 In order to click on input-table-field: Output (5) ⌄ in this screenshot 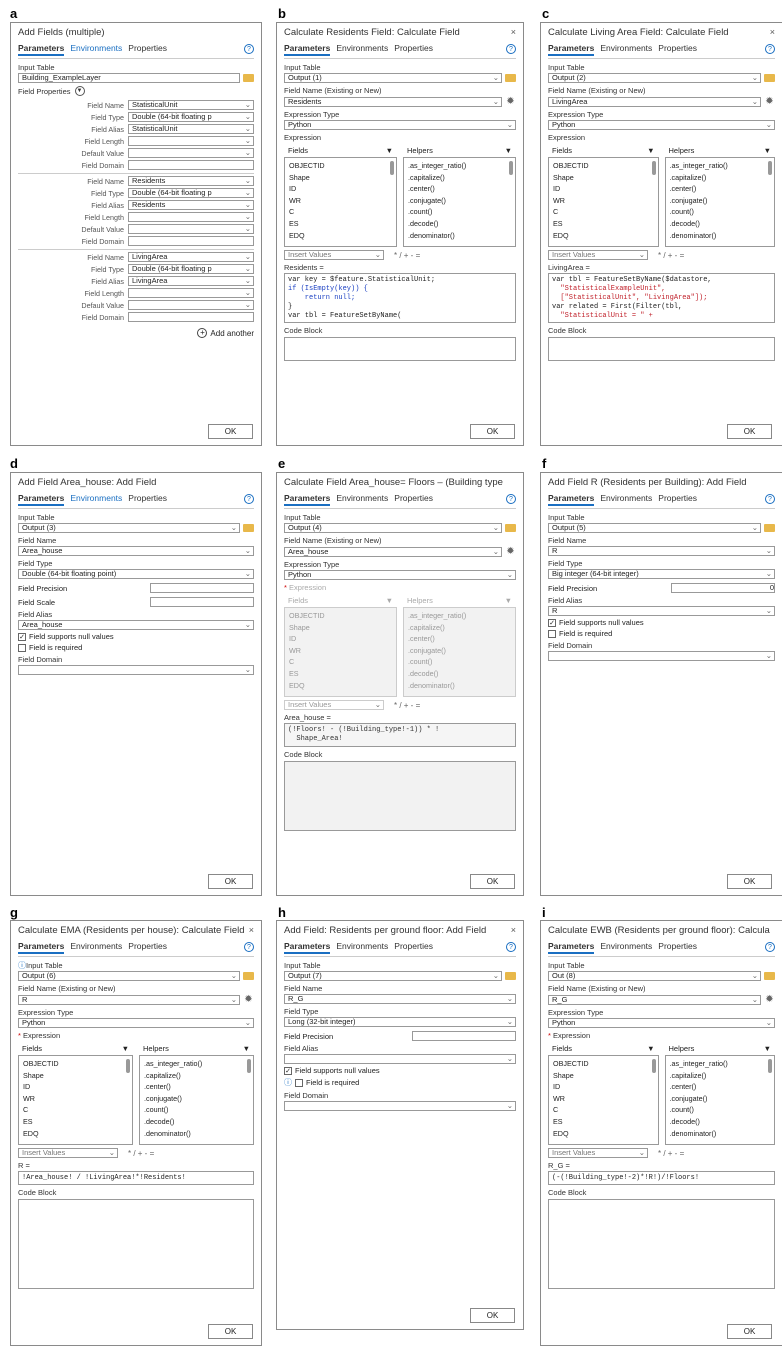, I will do `click(654, 528)`.